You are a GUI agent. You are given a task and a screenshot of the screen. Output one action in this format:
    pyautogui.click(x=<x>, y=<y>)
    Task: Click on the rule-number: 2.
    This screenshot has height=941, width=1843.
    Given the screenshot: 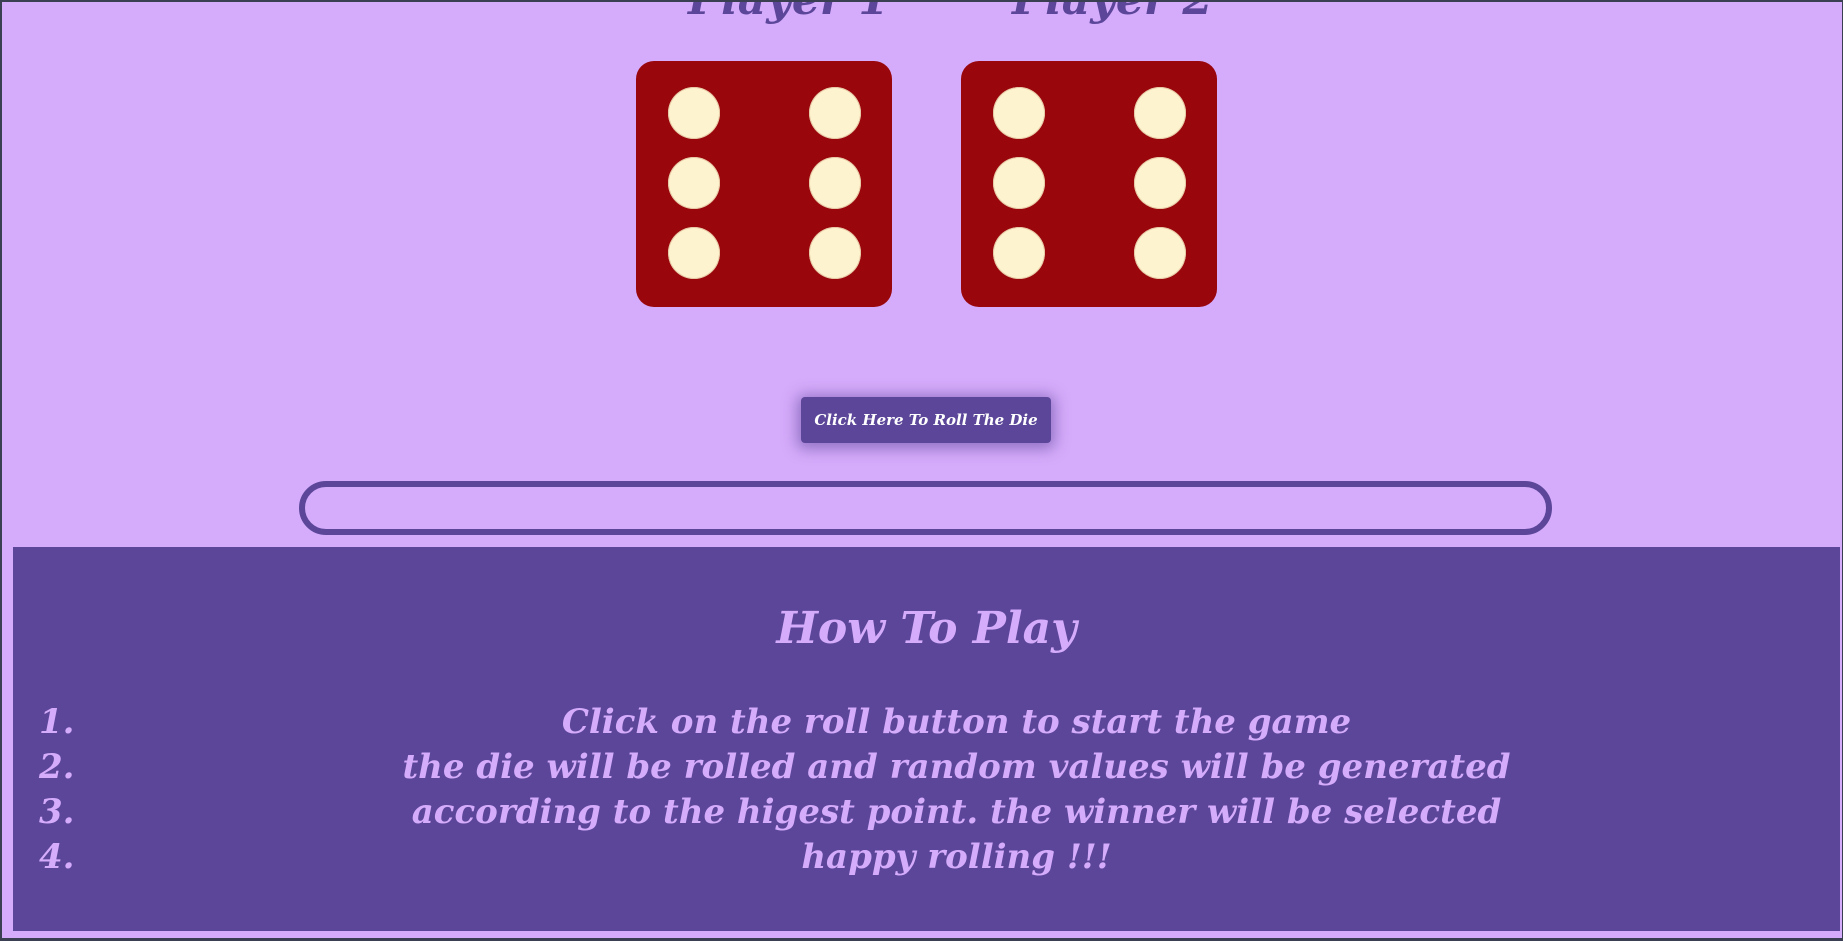 What is the action you would take?
    pyautogui.click(x=57, y=767)
    